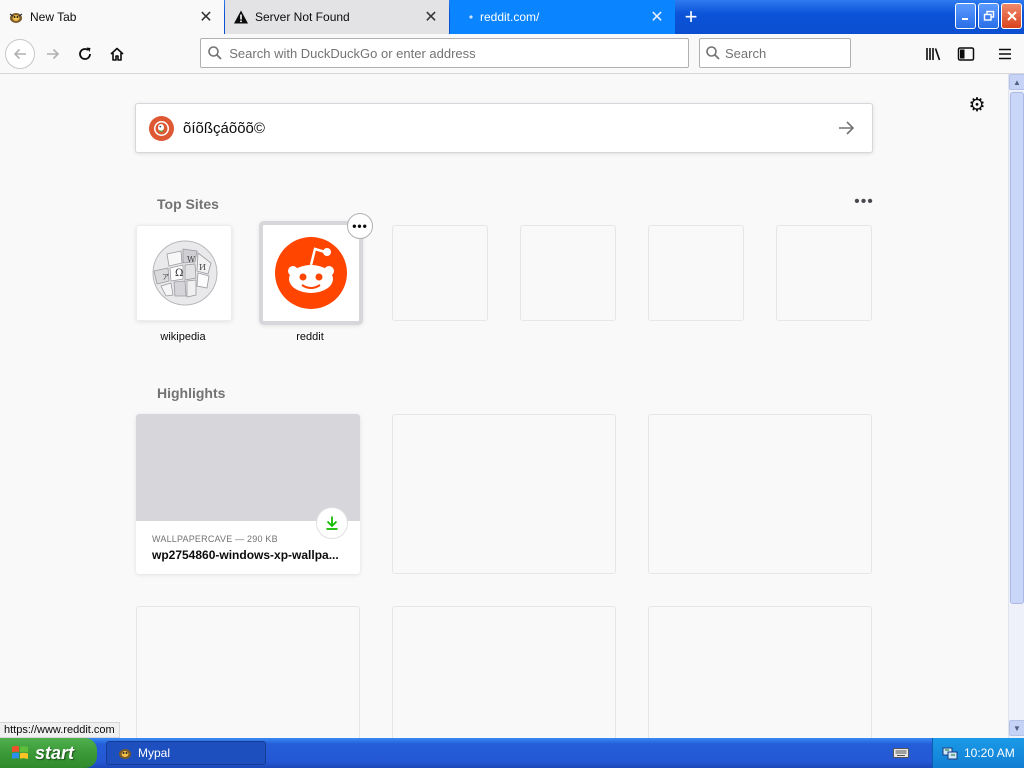 The image size is (1024, 768). Describe the element at coordinates (965, 16) in the screenshot. I see `minimize-button` at that location.